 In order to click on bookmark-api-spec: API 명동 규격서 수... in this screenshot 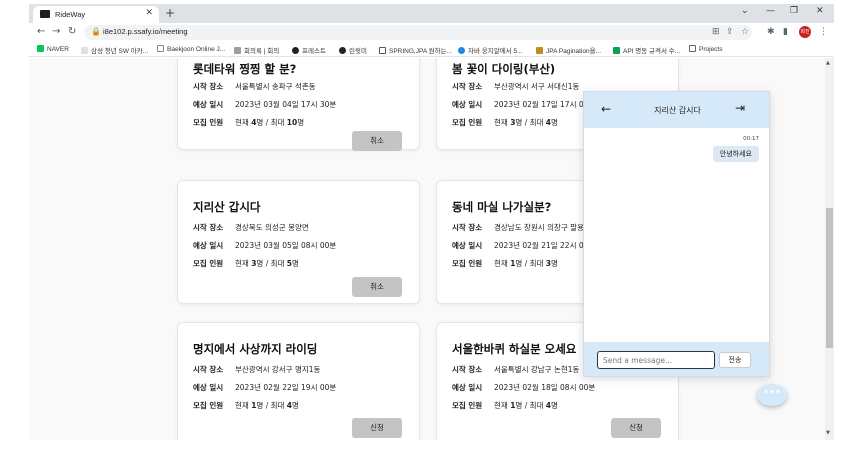, I will do `click(646, 50)`.